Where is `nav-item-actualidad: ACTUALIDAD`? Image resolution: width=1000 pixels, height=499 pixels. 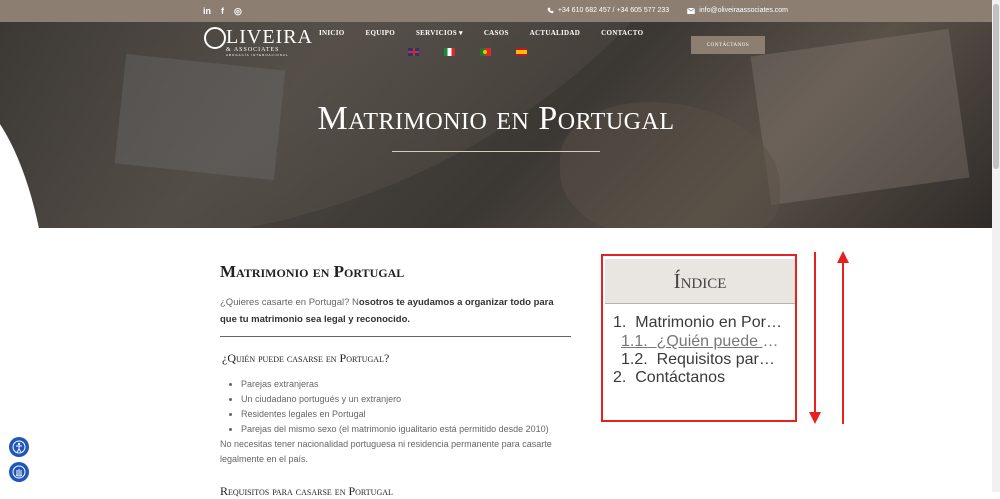 nav-item-actualidad: ACTUALIDAD is located at coordinates (555, 33).